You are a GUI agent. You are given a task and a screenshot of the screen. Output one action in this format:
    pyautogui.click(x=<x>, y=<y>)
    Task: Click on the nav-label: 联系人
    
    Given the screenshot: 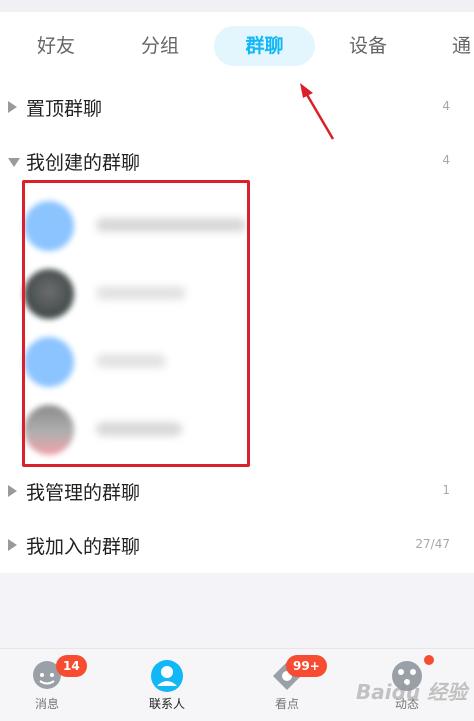 What is the action you would take?
    pyautogui.click(x=166, y=704)
    